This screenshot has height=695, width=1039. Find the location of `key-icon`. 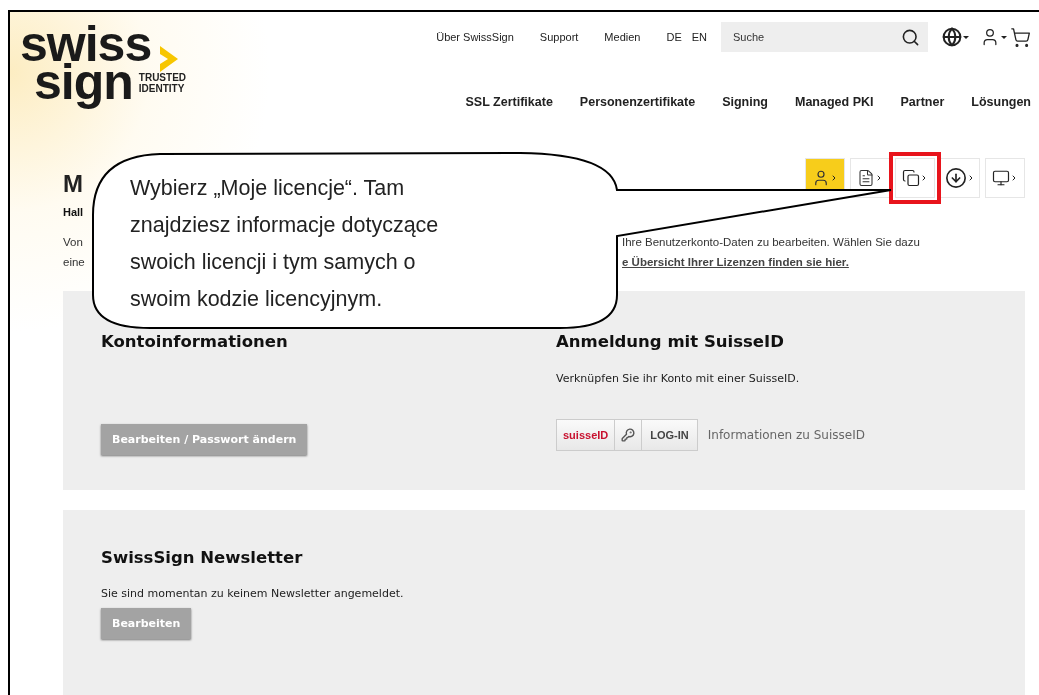

key-icon is located at coordinates (628, 435).